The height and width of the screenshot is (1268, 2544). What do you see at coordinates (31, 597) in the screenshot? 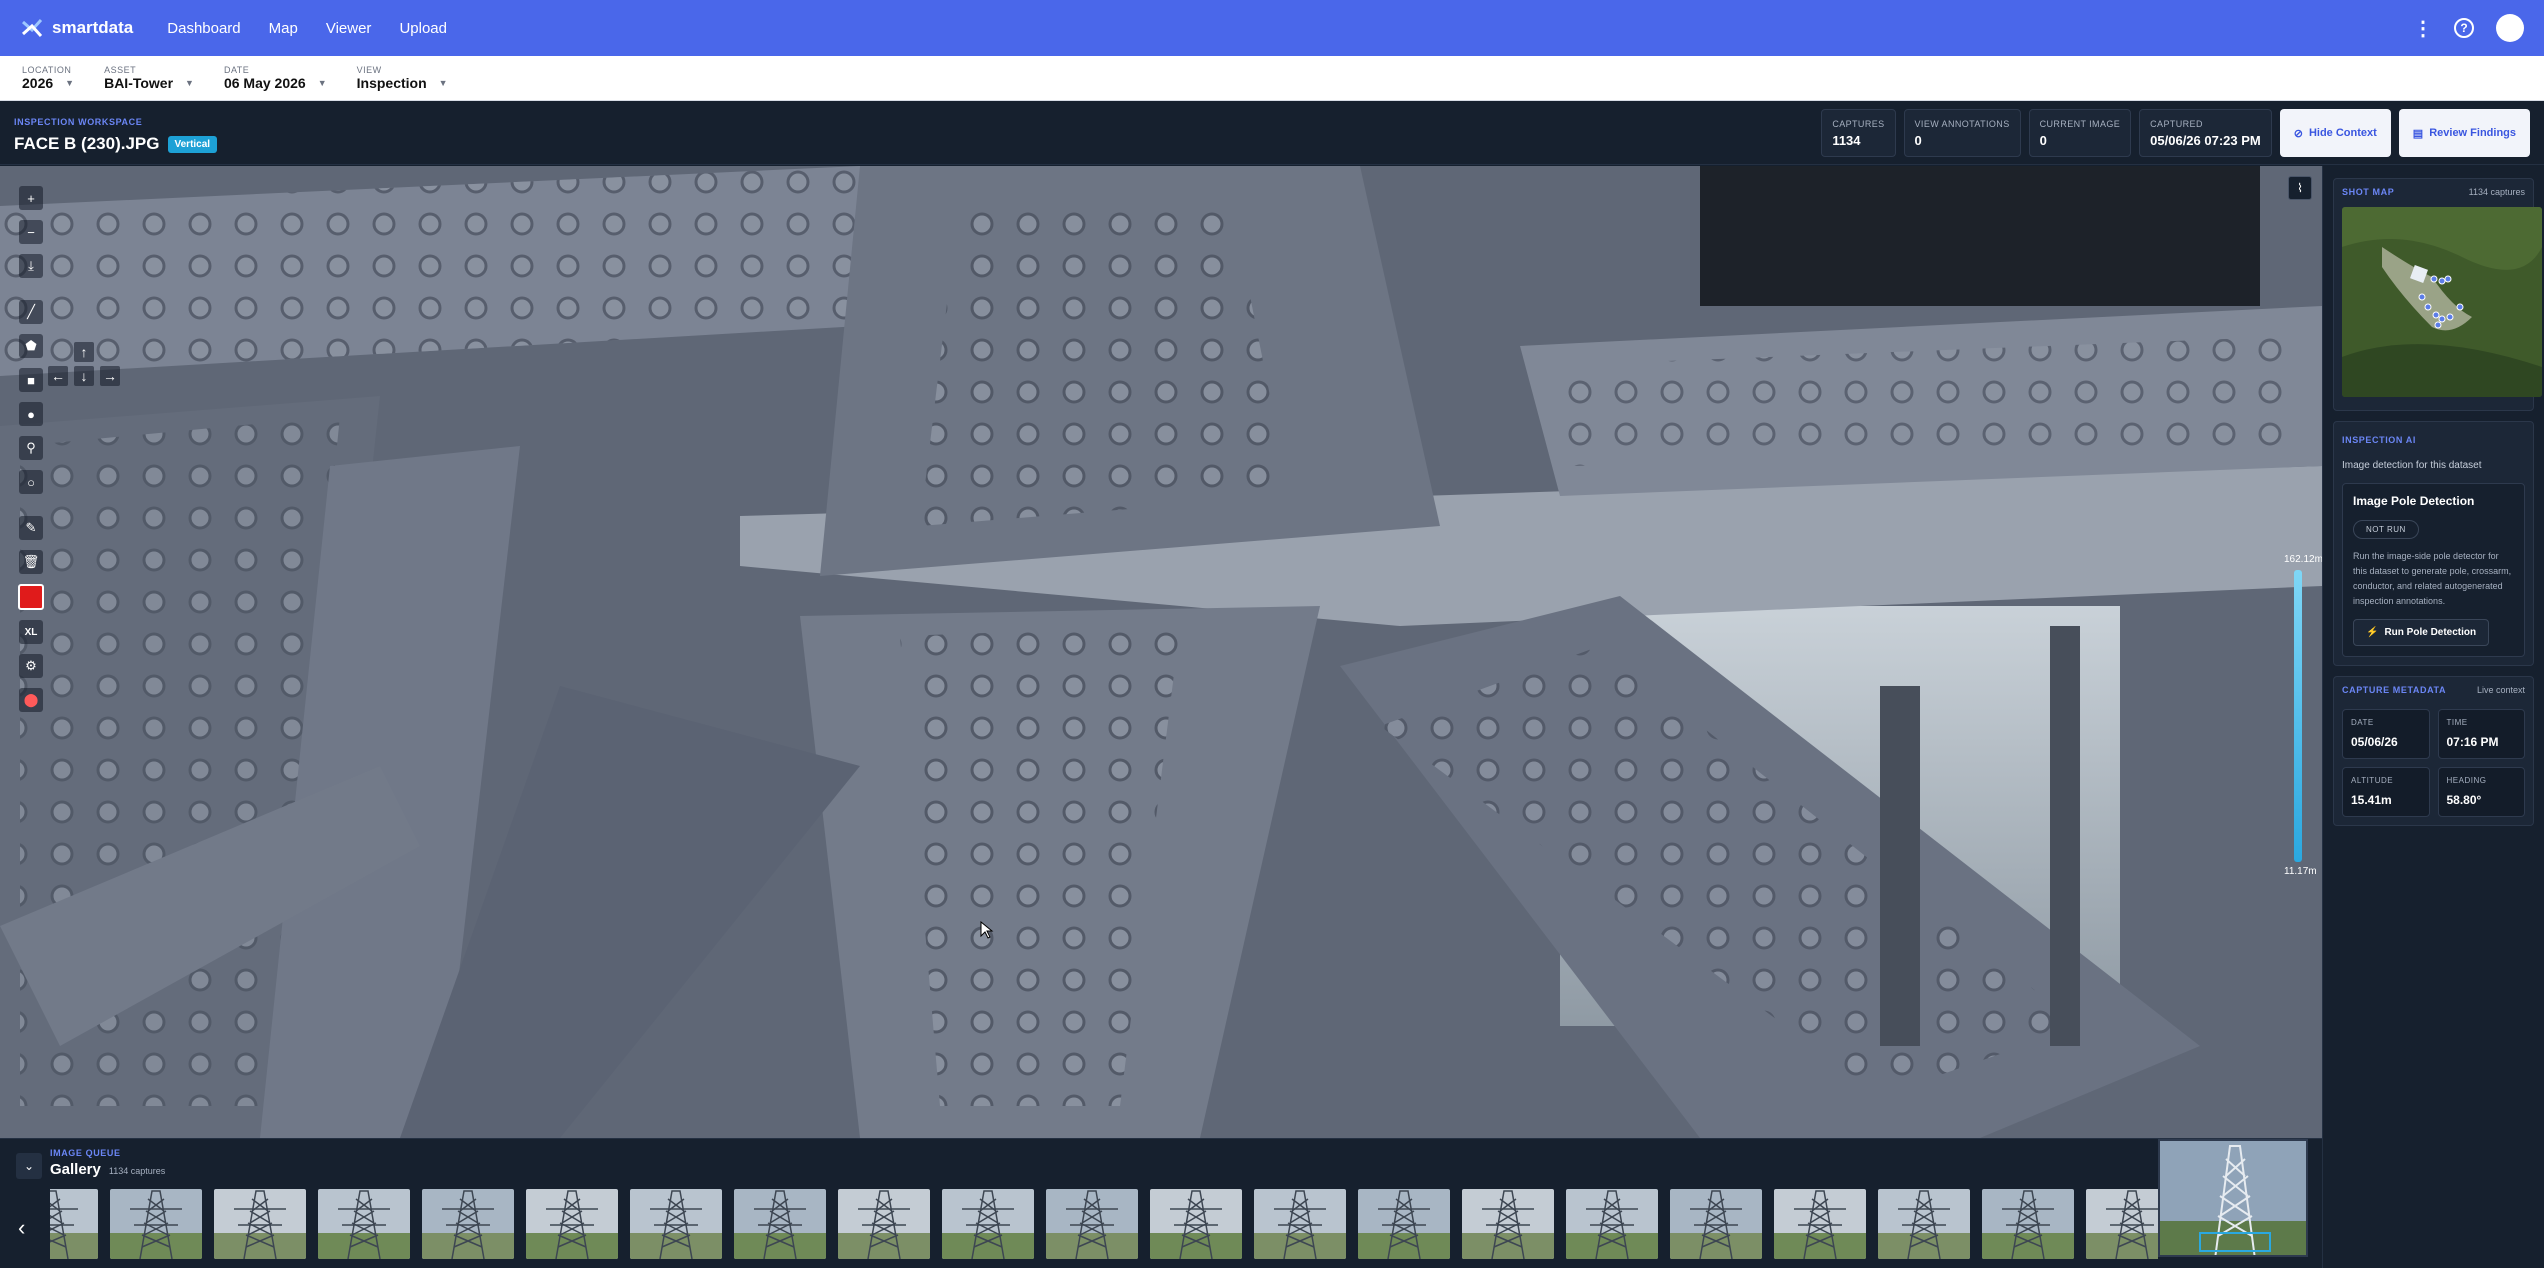
I see `color-swatch` at bounding box center [31, 597].